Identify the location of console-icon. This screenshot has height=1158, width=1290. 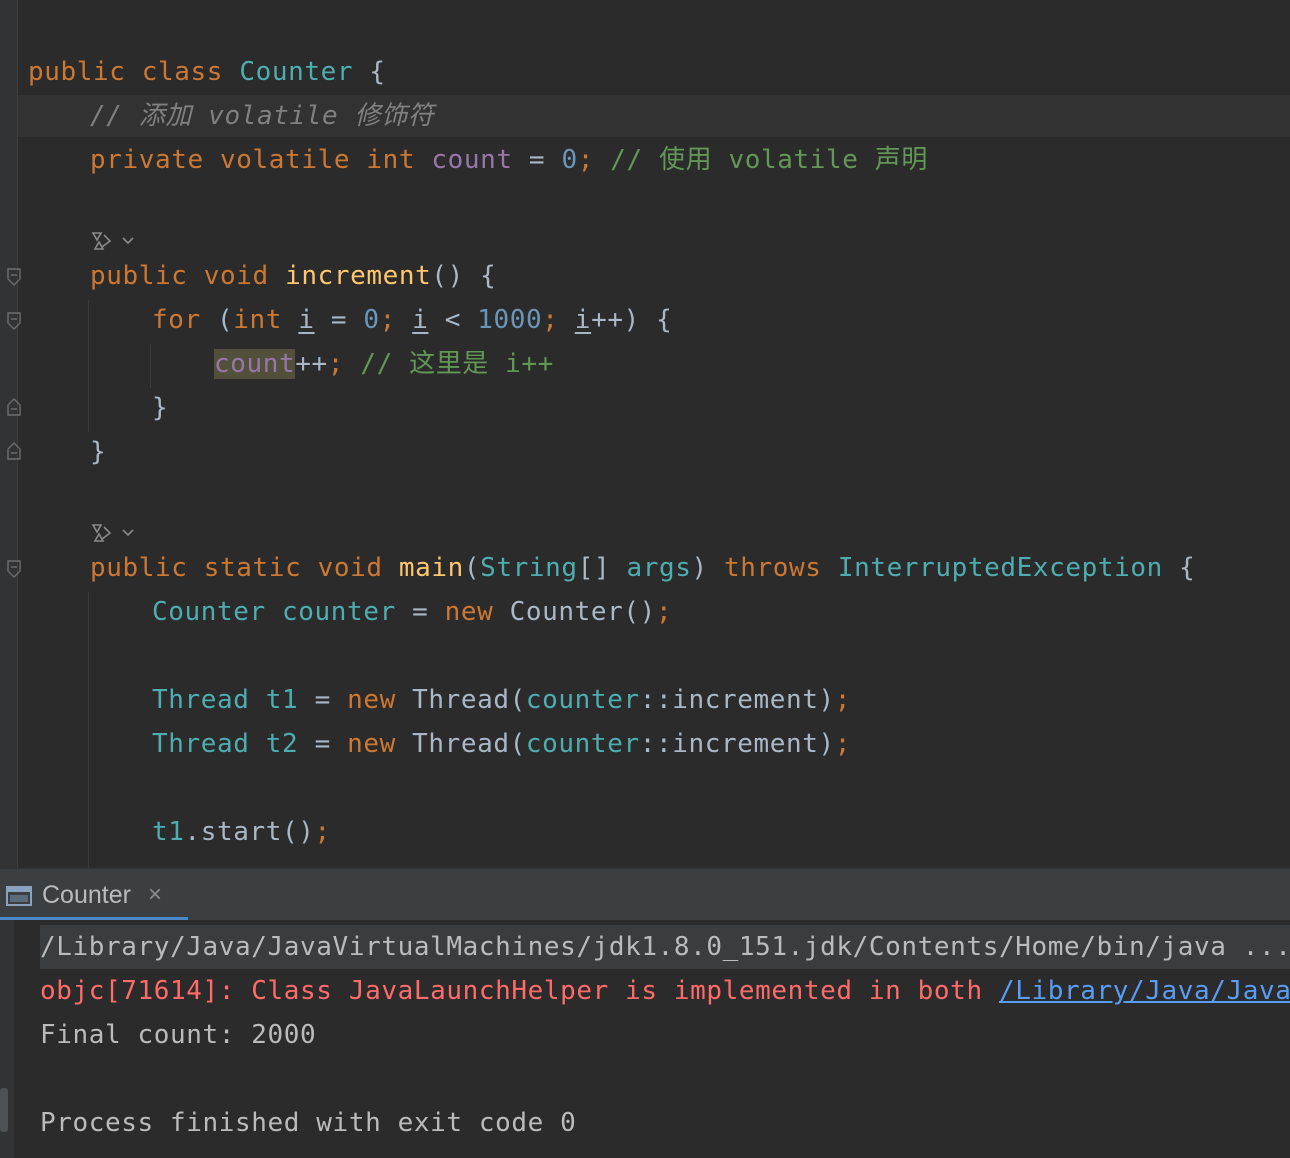
(19, 897).